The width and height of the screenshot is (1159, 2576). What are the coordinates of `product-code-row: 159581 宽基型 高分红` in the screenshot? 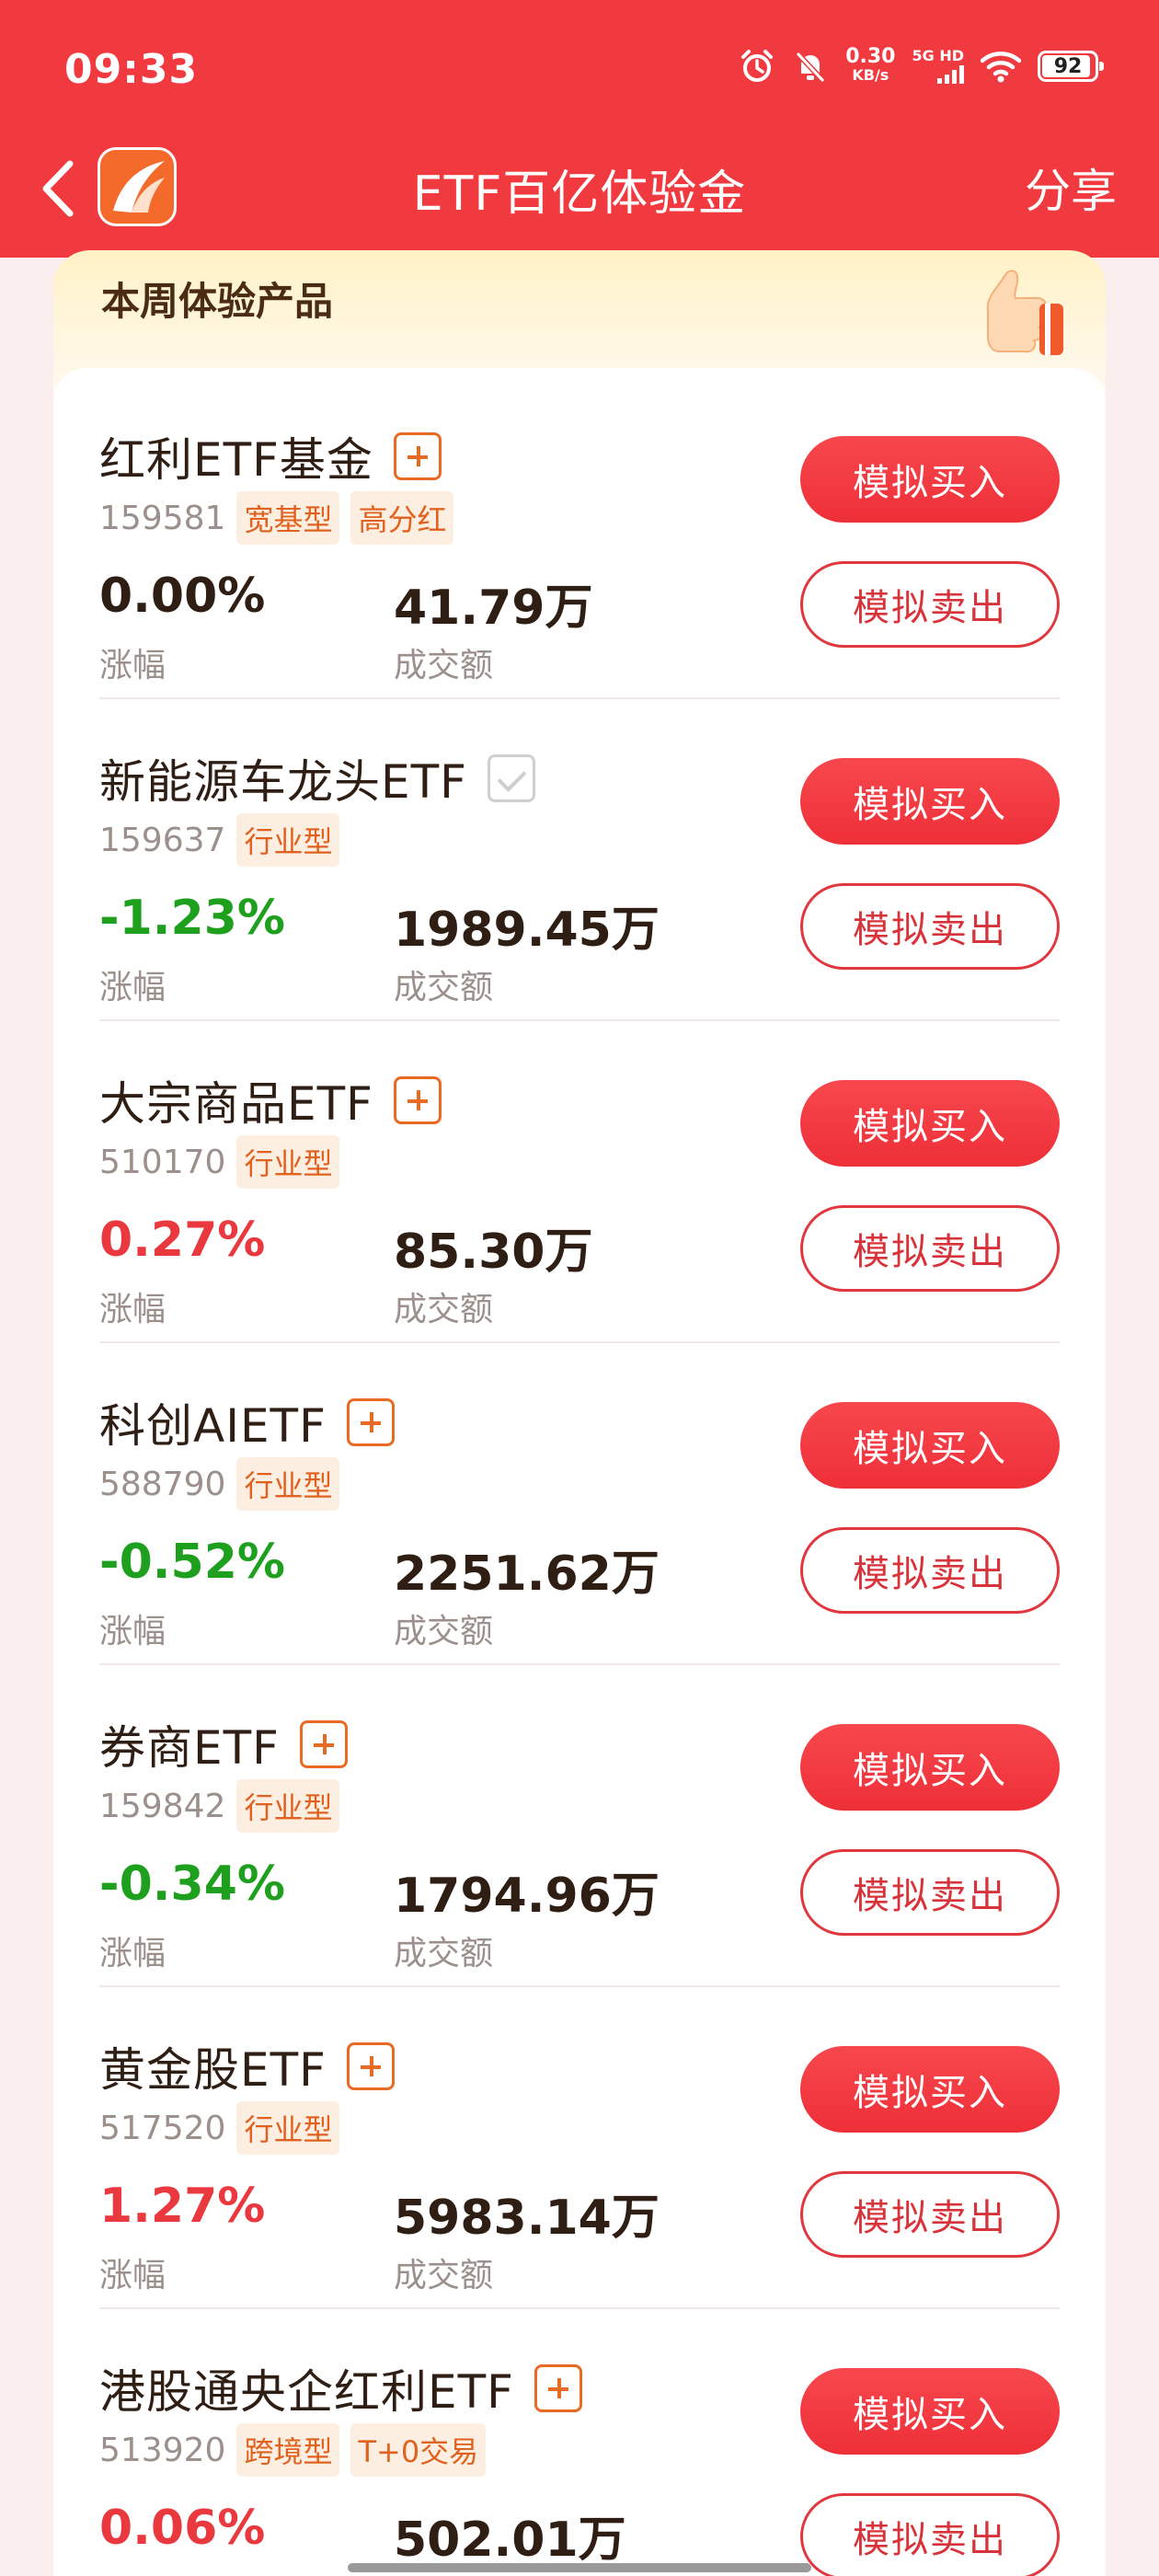 It's located at (276, 518).